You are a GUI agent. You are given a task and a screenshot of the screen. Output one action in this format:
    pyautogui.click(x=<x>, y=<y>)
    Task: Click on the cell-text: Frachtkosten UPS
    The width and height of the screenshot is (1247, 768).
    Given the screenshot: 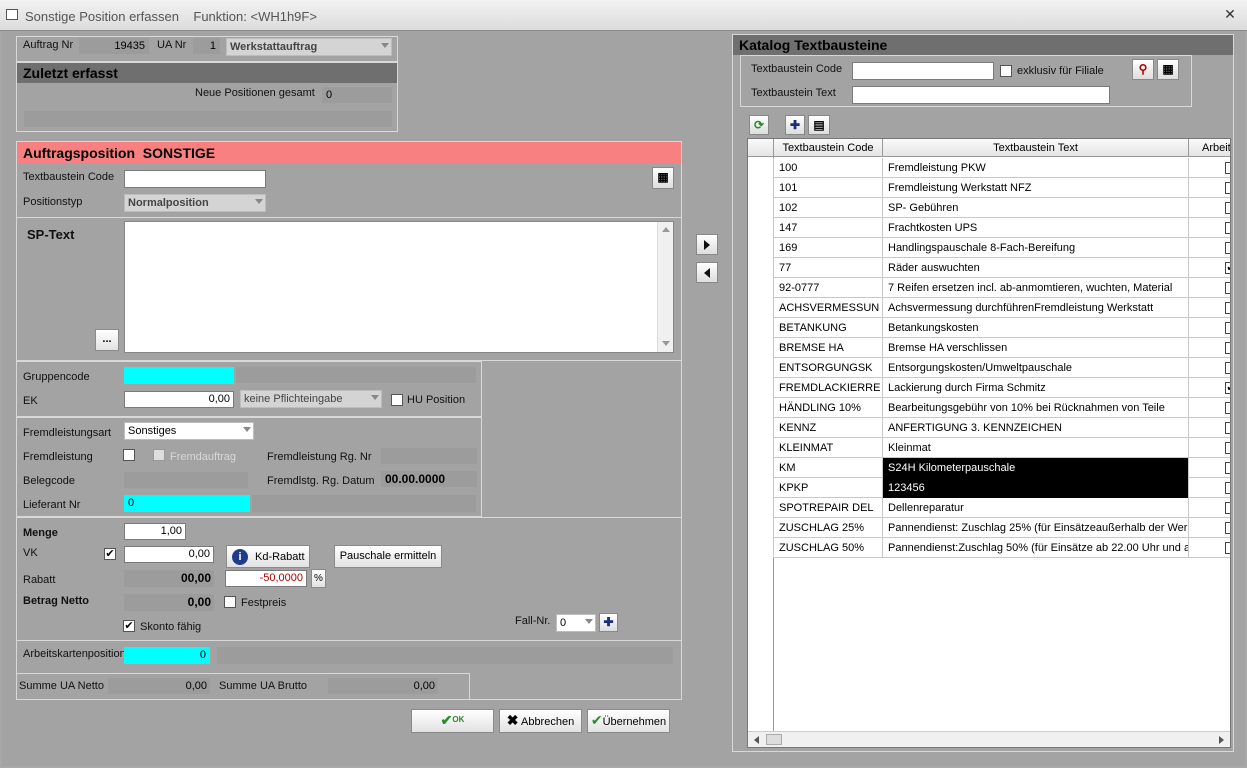 What is the action you would take?
    pyautogui.click(x=1036, y=228)
    